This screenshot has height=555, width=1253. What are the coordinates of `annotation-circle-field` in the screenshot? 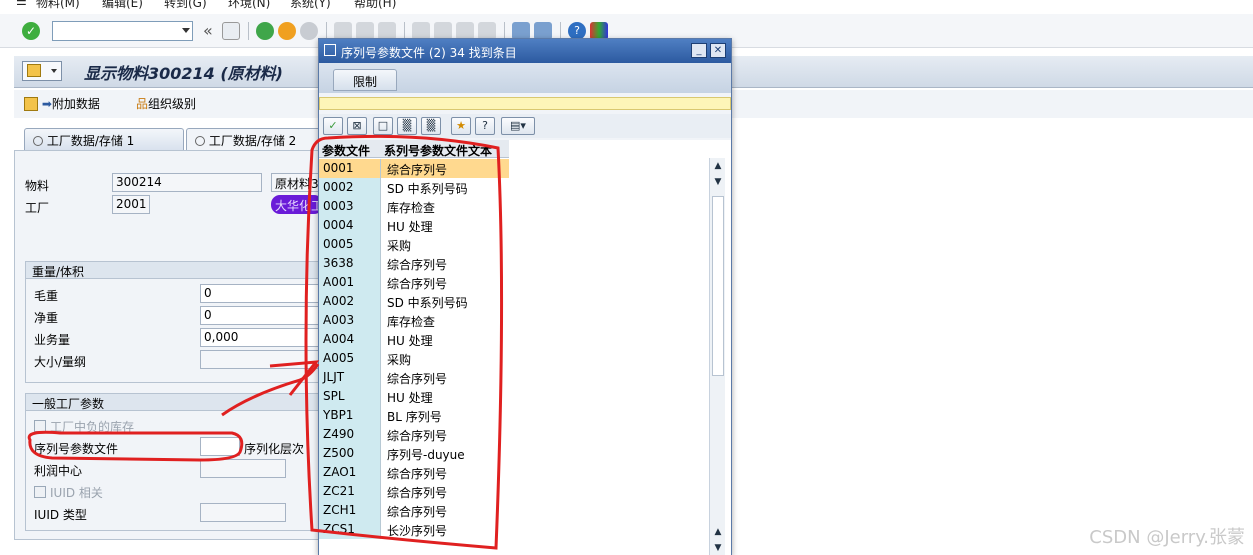 It's located at (135, 446).